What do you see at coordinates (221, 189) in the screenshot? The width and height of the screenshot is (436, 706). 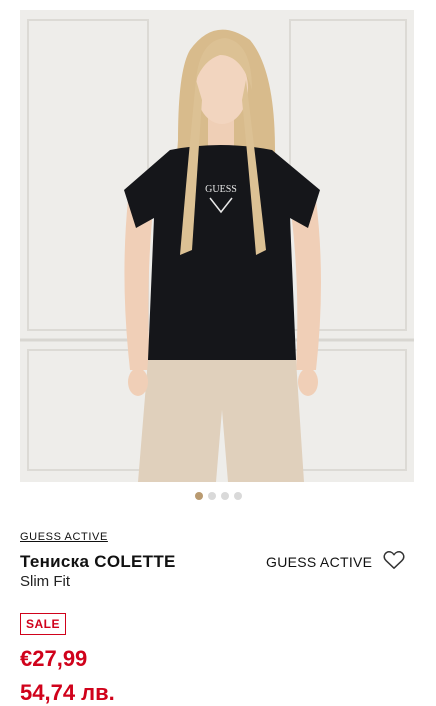 I see `shirt-logo-text: GUESS` at bounding box center [221, 189].